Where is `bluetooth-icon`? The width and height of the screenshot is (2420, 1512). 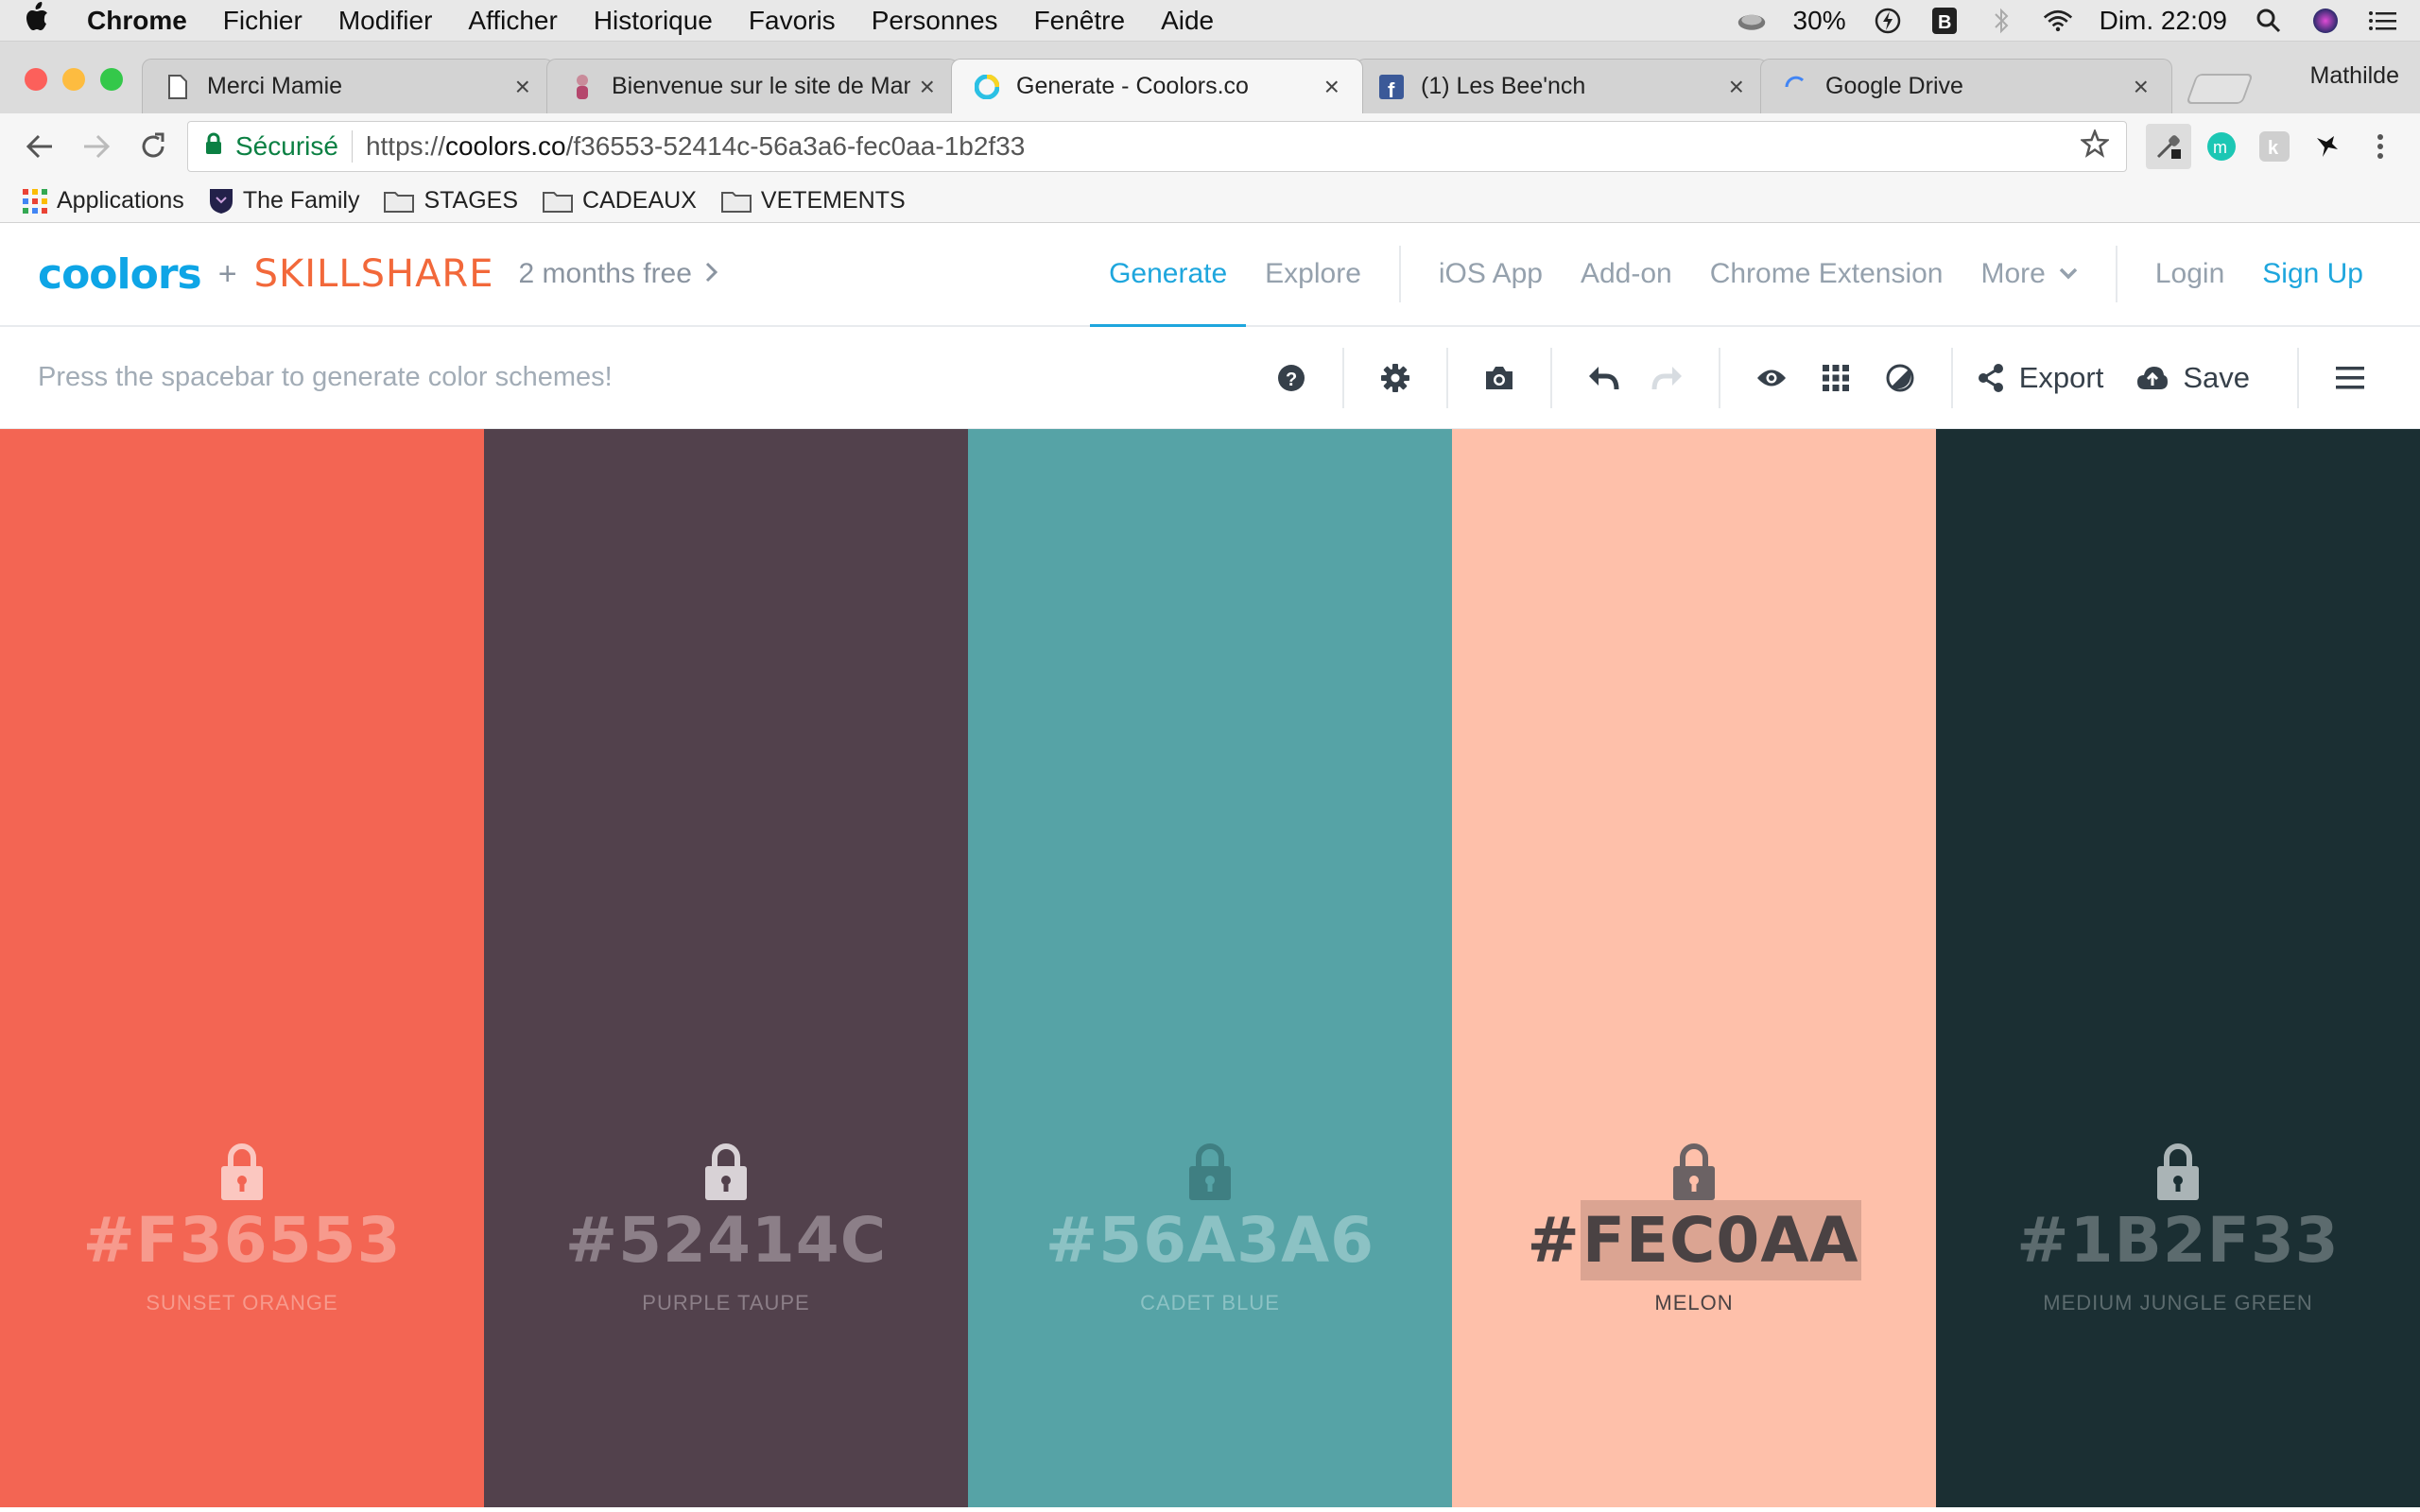 bluetooth-icon is located at coordinates (2001, 21).